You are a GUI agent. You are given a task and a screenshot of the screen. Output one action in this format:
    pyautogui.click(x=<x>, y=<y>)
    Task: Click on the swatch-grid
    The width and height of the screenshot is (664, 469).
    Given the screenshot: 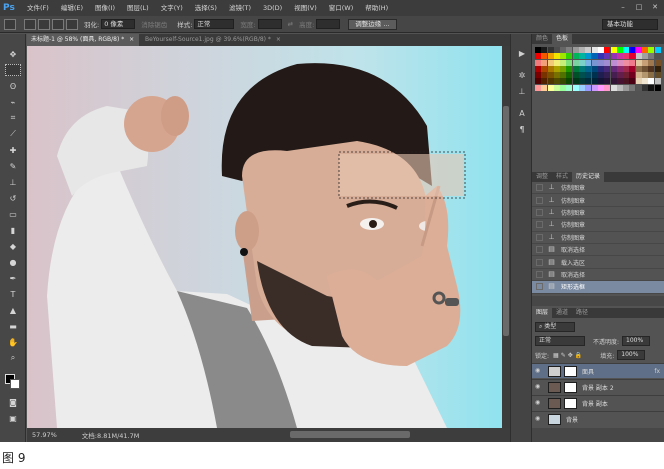 What is the action you would take?
    pyautogui.click(x=598, y=89)
    